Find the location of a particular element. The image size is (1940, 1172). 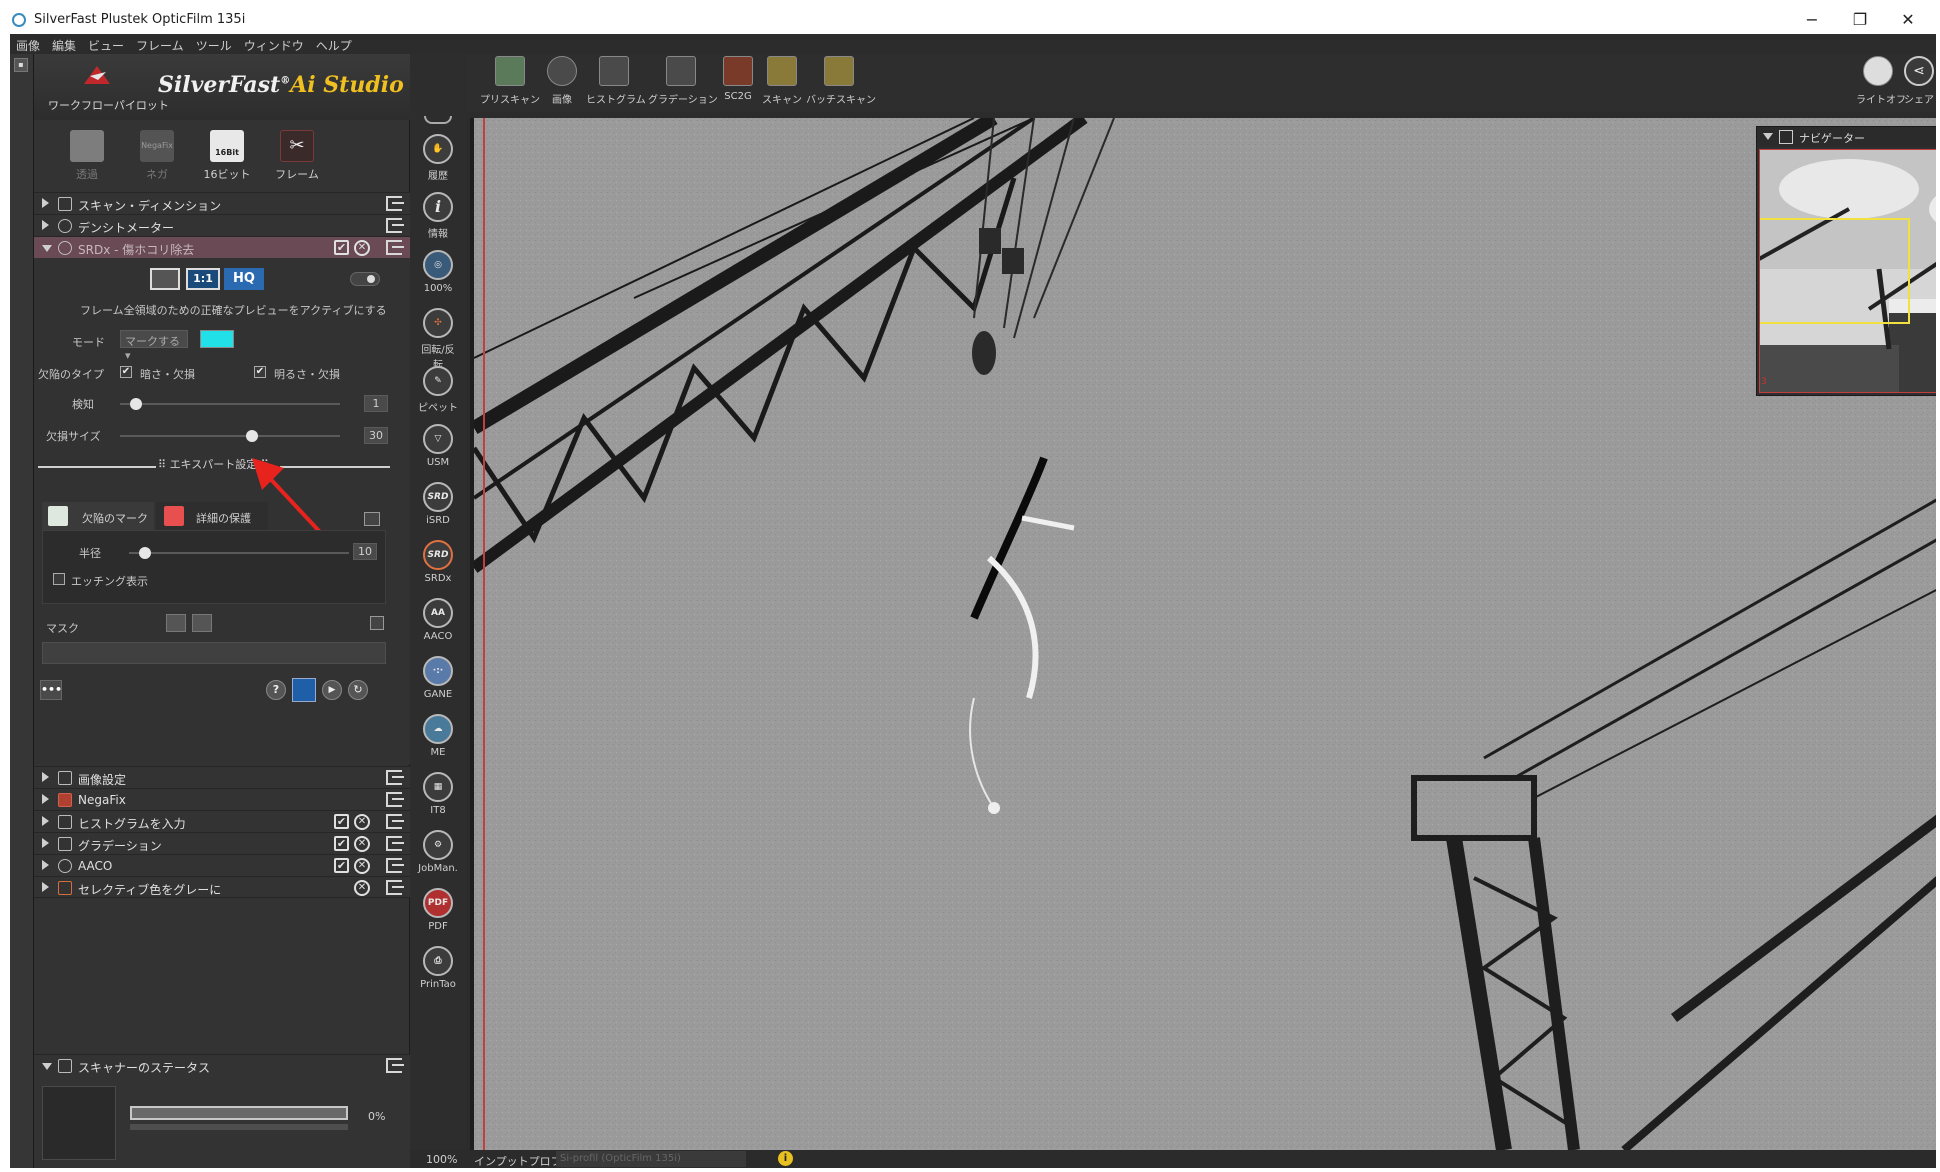

menu-view: ビュー is located at coordinates (106, 44).